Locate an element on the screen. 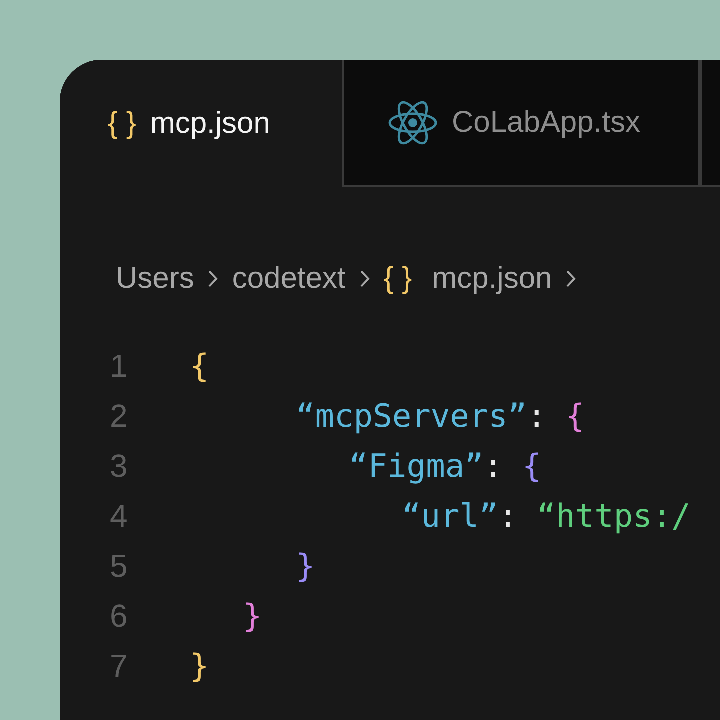 This screenshot has width=720, height=720. line-number: 2 is located at coordinates (119, 416).